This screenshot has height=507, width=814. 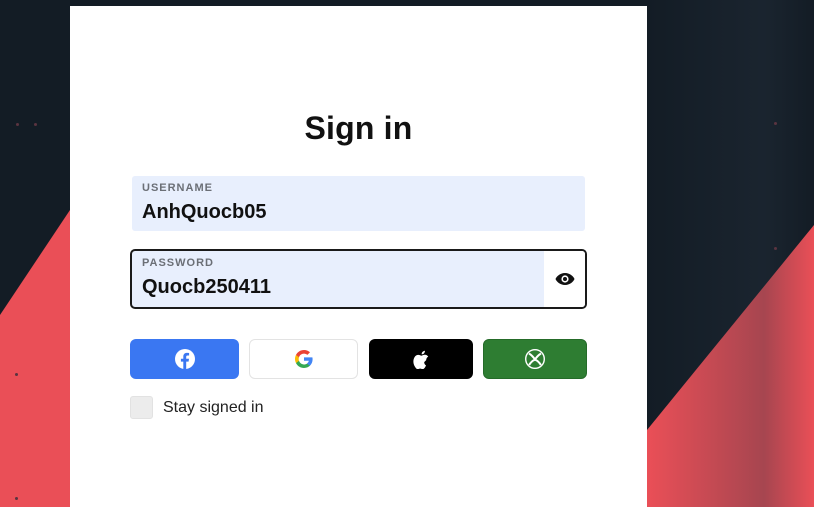 I want to click on apple-icon, so click(x=421, y=359).